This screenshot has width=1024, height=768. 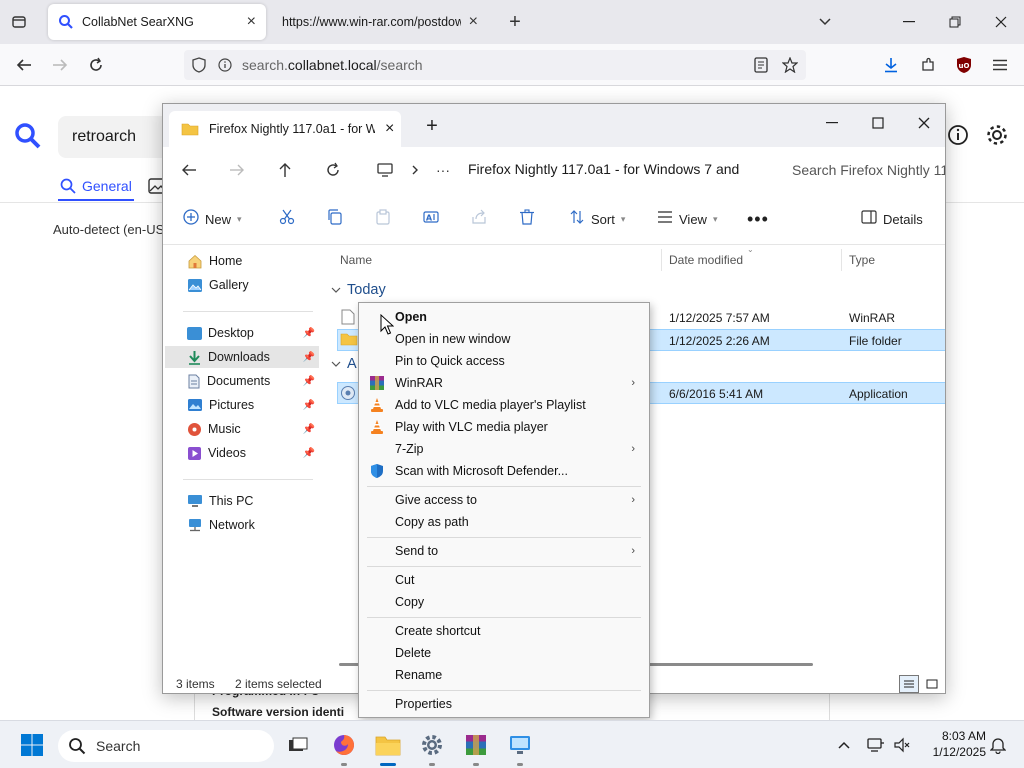 What do you see at coordinates (761, 65) in the screenshot?
I see `reader-view-icon` at bounding box center [761, 65].